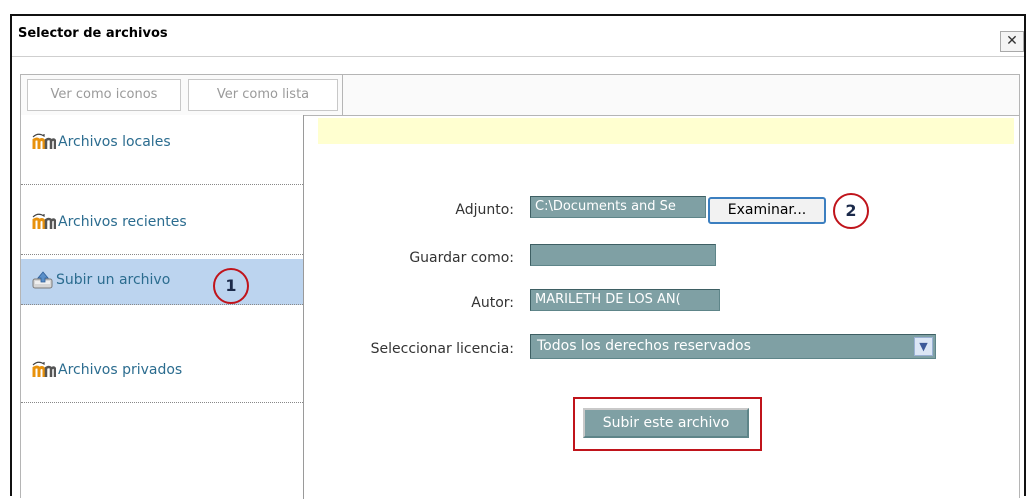 The image size is (1028, 499). Describe the element at coordinates (461, 258) in the screenshot. I see `guardar-como-label: Guardar como:` at that location.